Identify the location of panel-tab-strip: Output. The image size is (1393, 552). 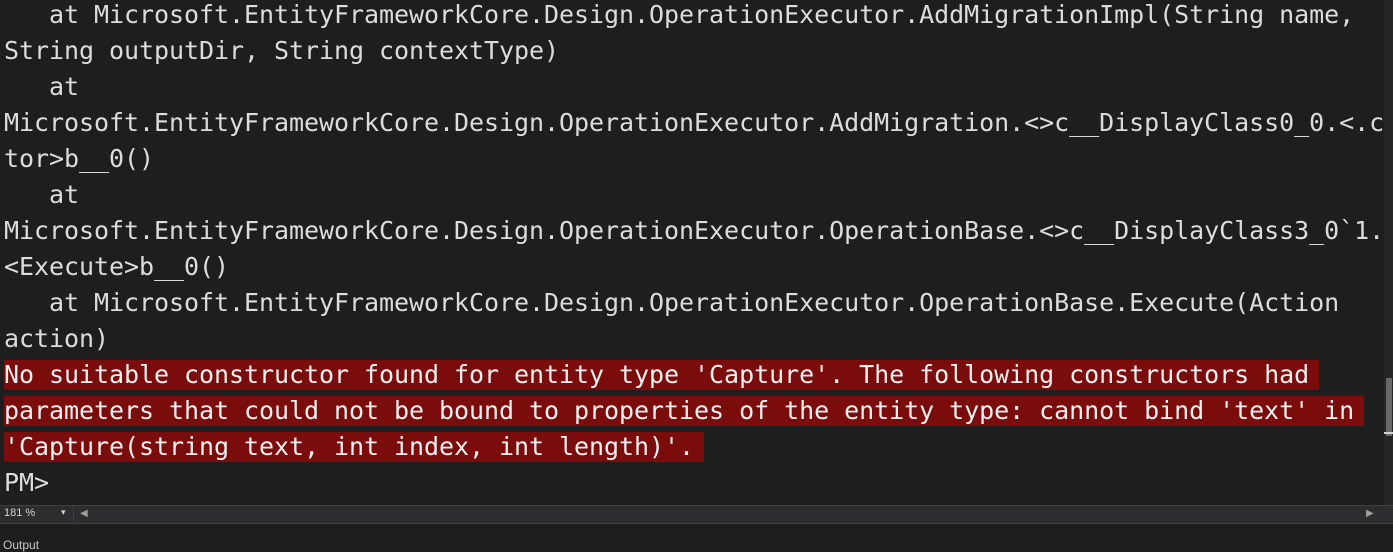
(696, 537).